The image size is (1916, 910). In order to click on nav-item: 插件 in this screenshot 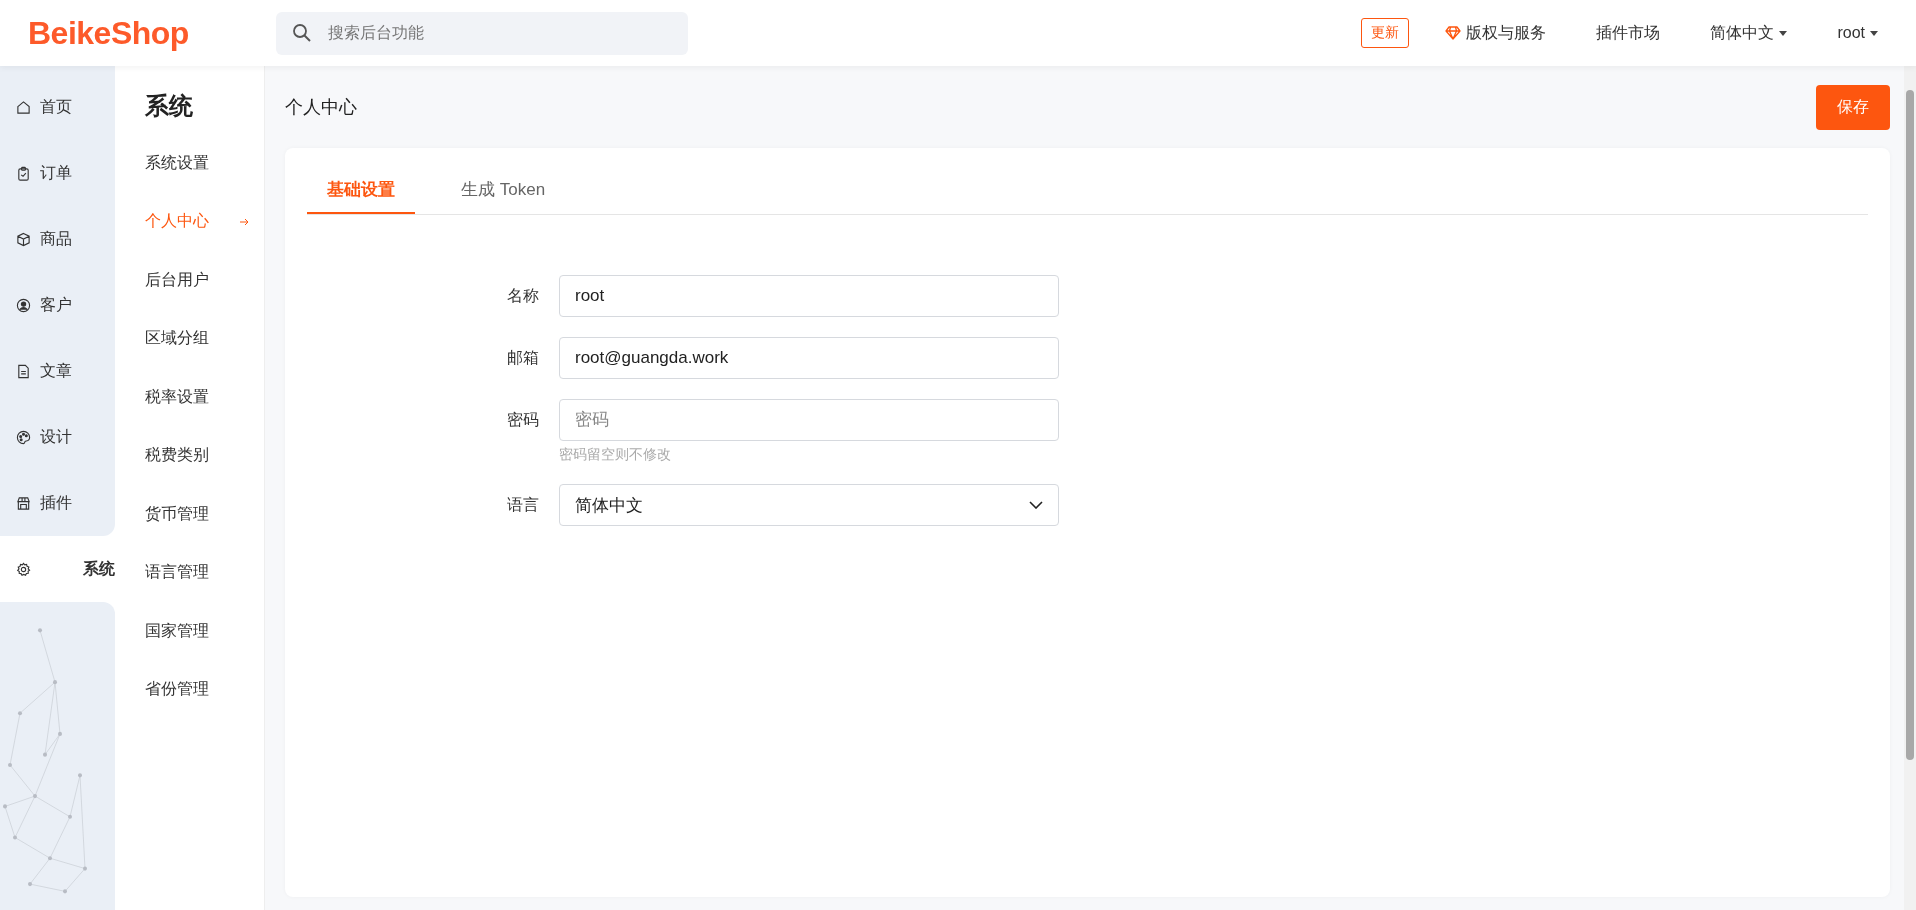, I will do `click(57, 503)`.